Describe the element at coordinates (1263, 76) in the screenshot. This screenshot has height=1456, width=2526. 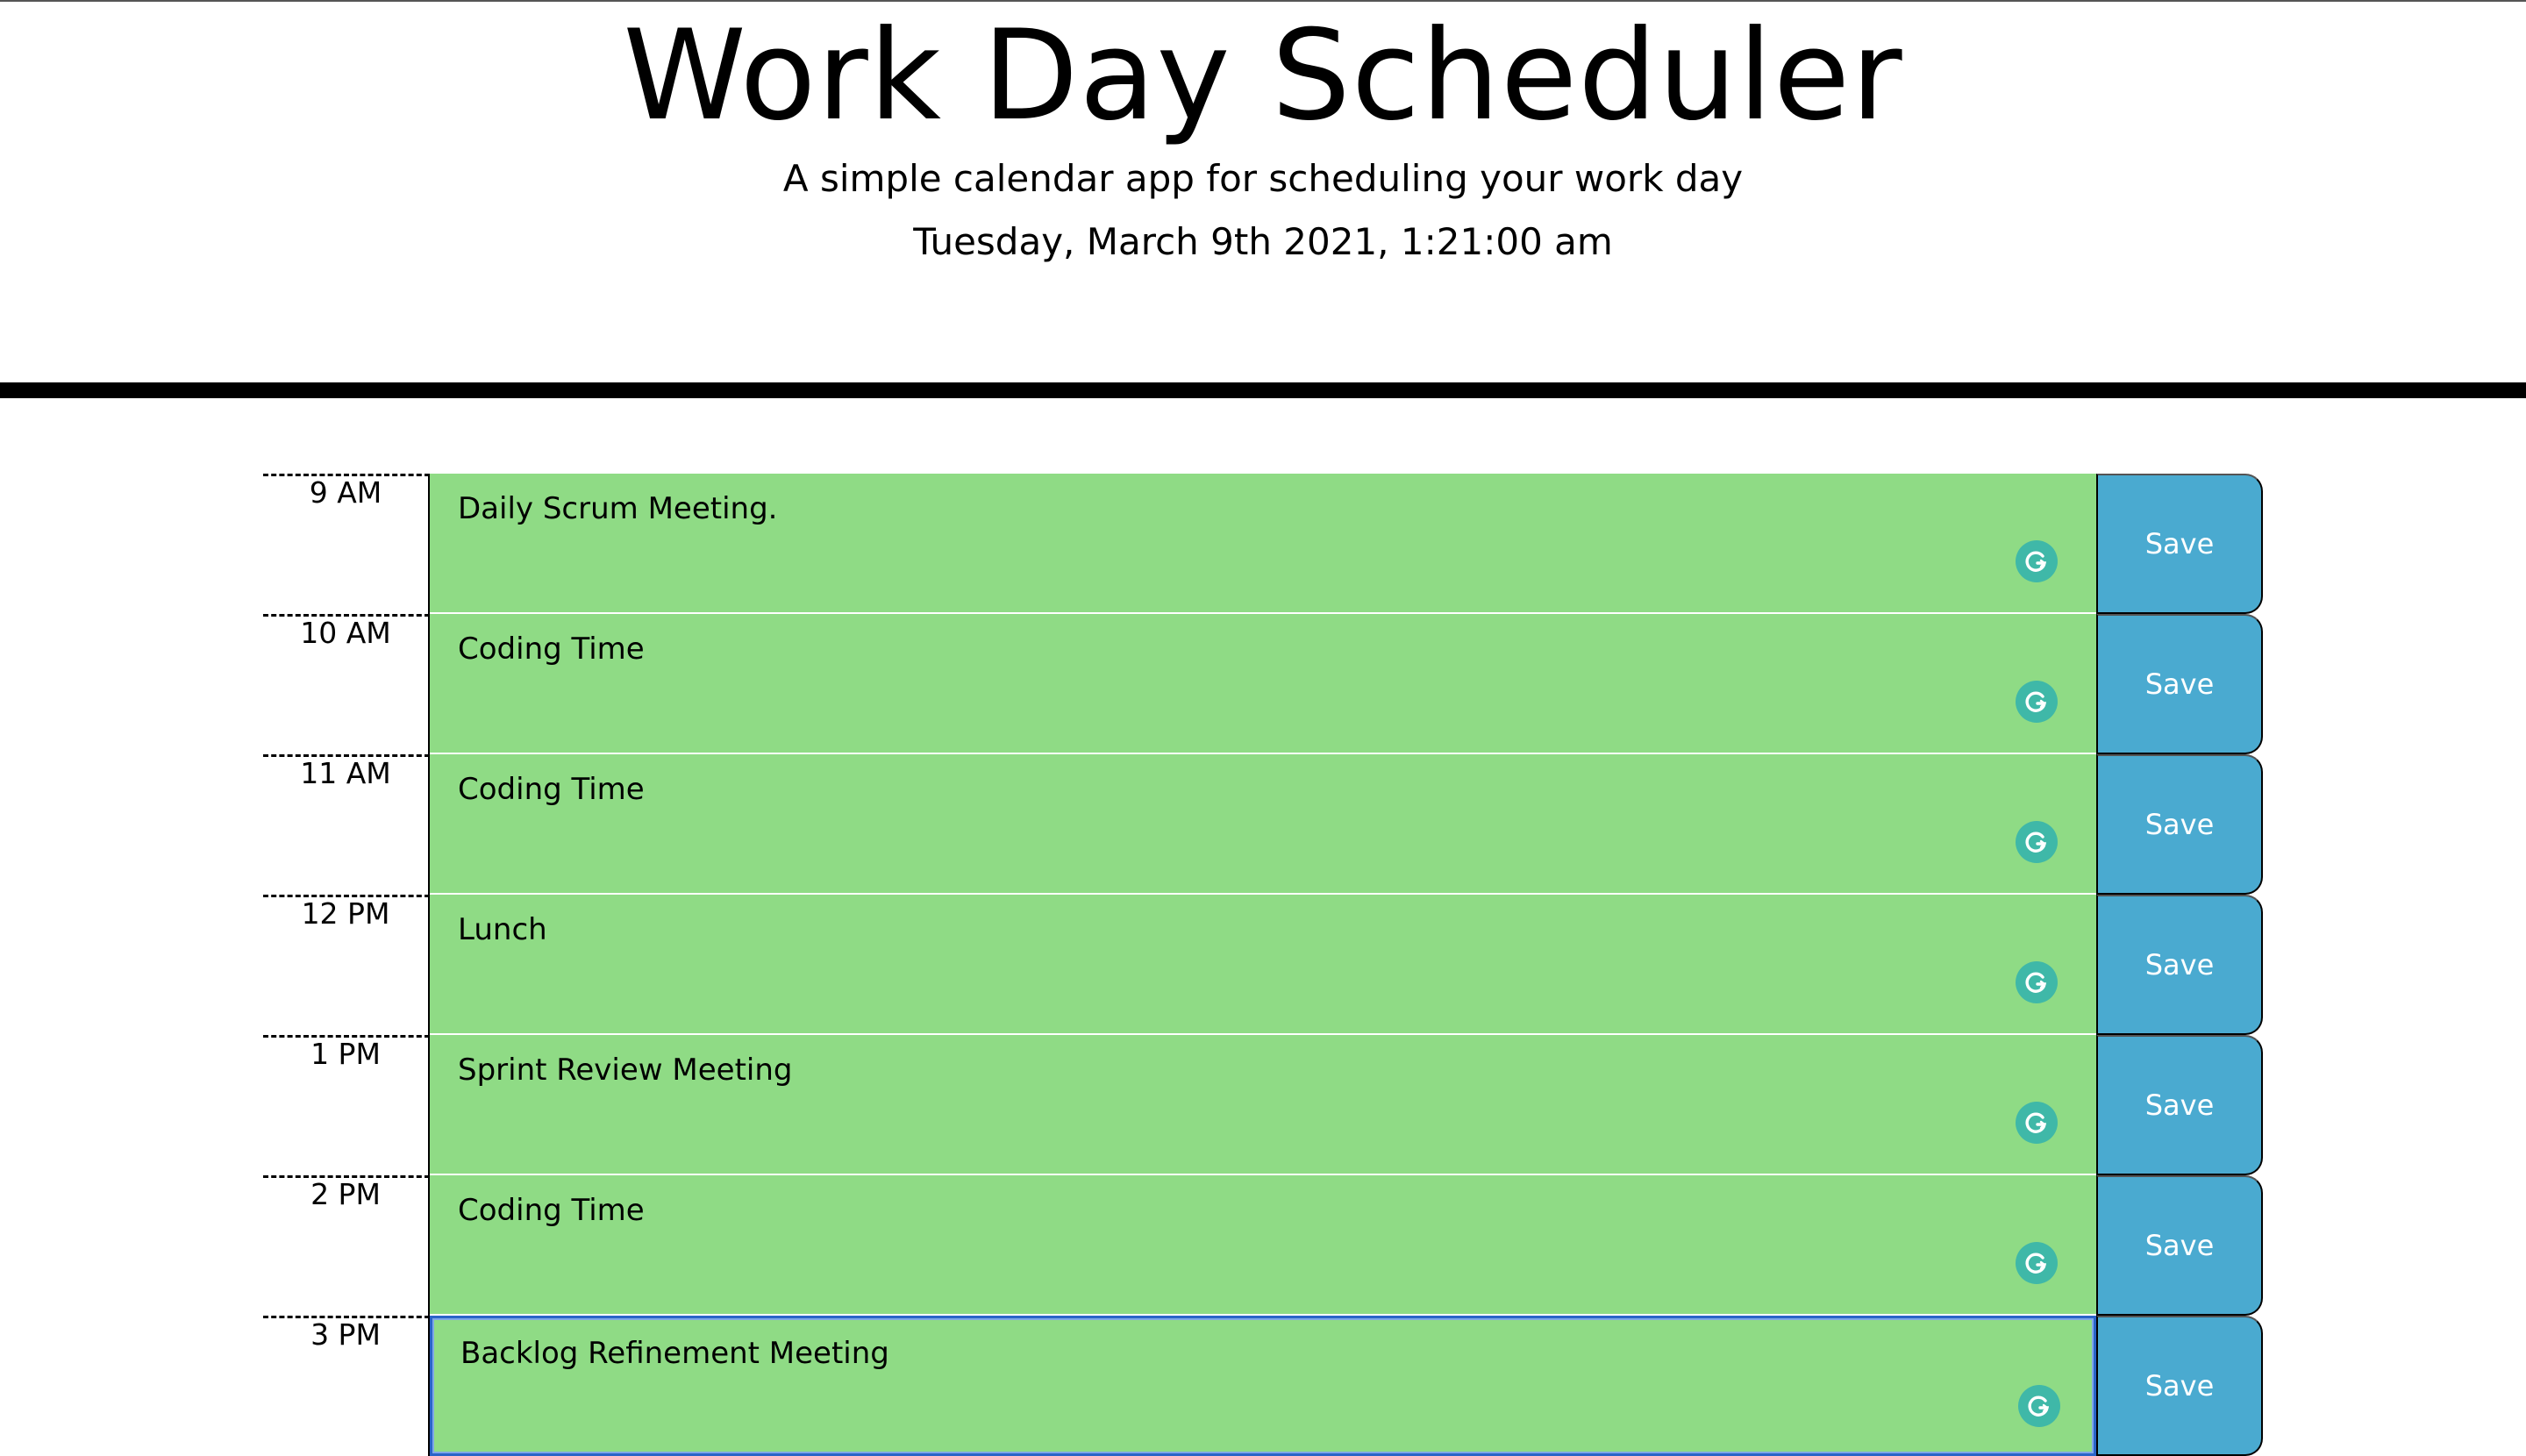
I see `page-title: Work Day Scheduler` at that location.